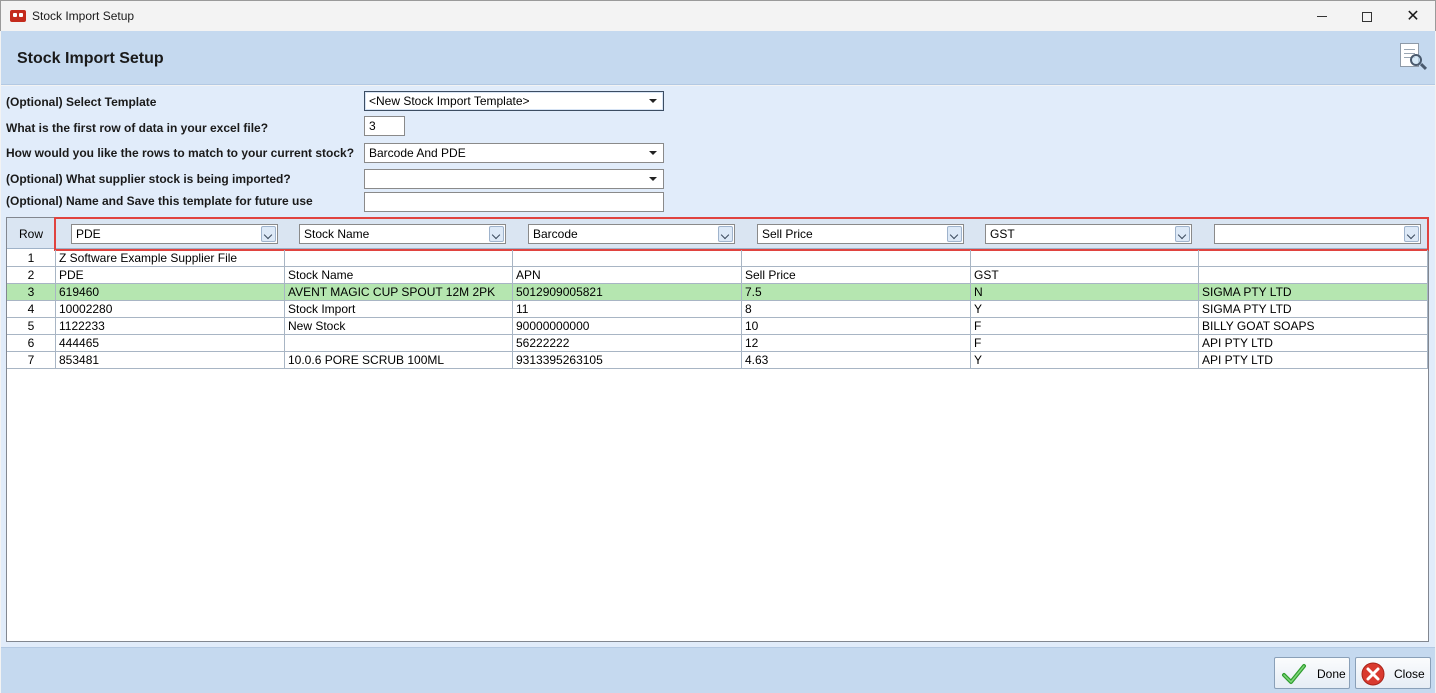 The height and width of the screenshot is (693, 1436). What do you see at coordinates (1085, 292) in the screenshot?
I see `table-cell: N` at bounding box center [1085, 292].